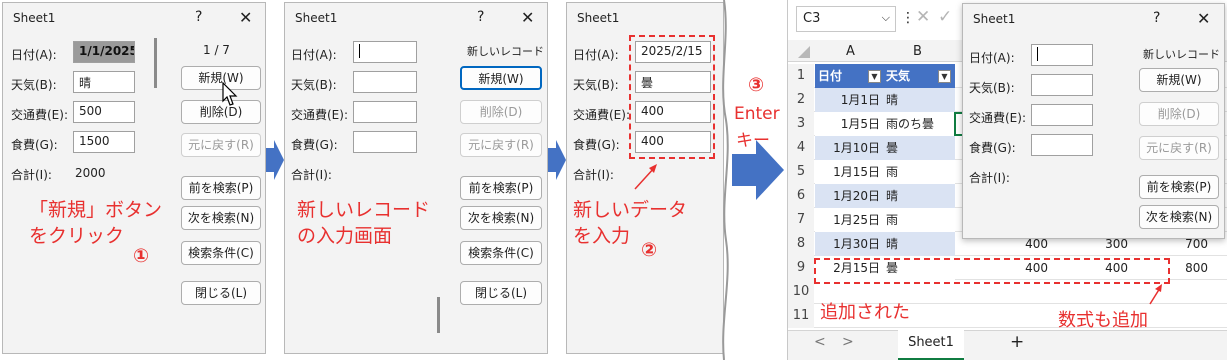  Describe the element at coordinates (849, 196) in the screenshot. I see `cell-date: 1月20日` at that location.